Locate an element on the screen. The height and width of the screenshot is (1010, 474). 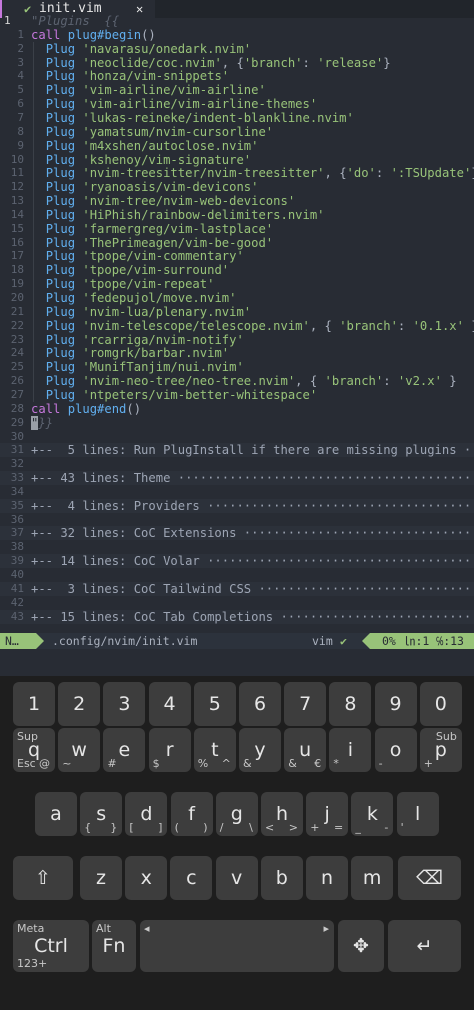
code-line: 20 Plug 'fedepujol/move.nvim' is located at coordinates (237, 298).